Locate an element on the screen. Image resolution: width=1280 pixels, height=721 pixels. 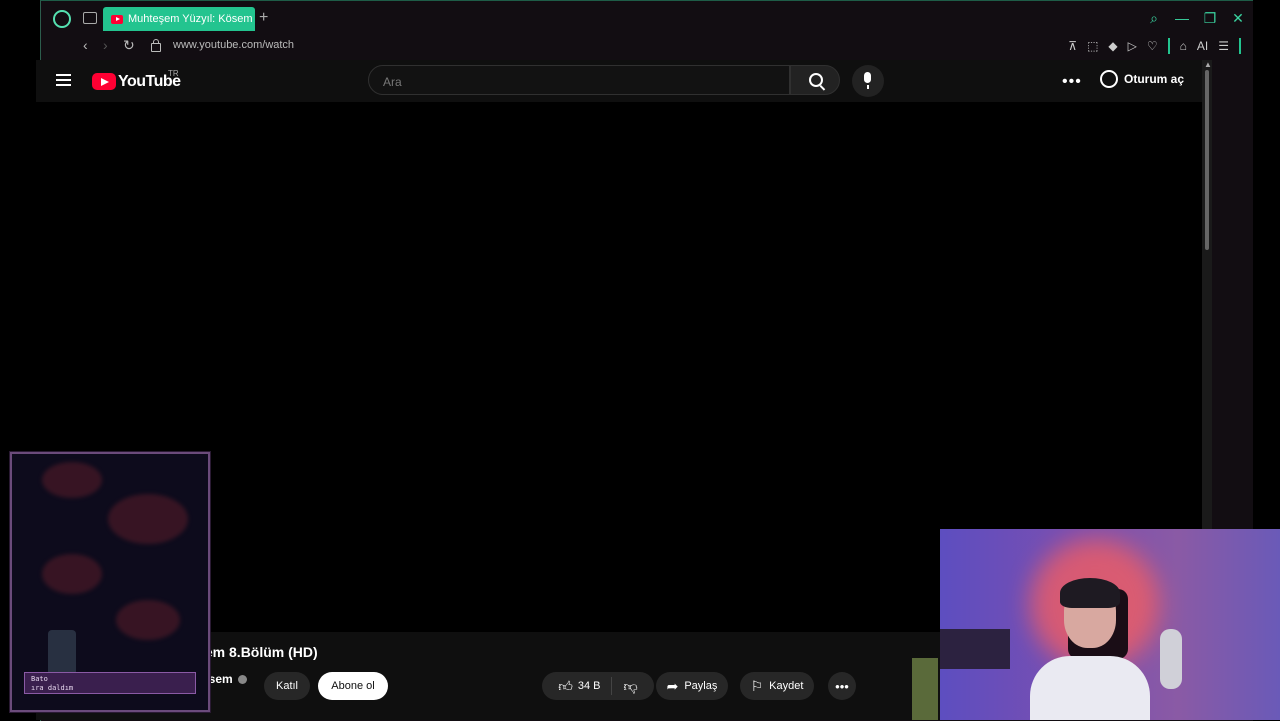
overlay-chip-line1: Bato is located at coordinates (39, 679).